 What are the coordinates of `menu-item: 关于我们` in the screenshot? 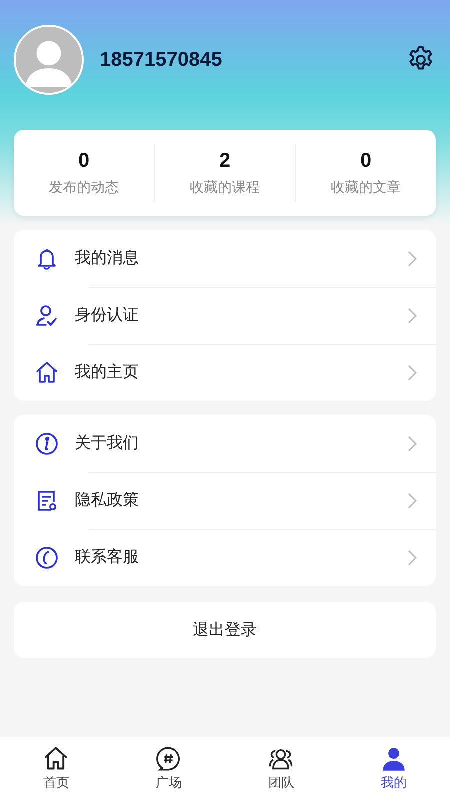 It's located at (225, 443).